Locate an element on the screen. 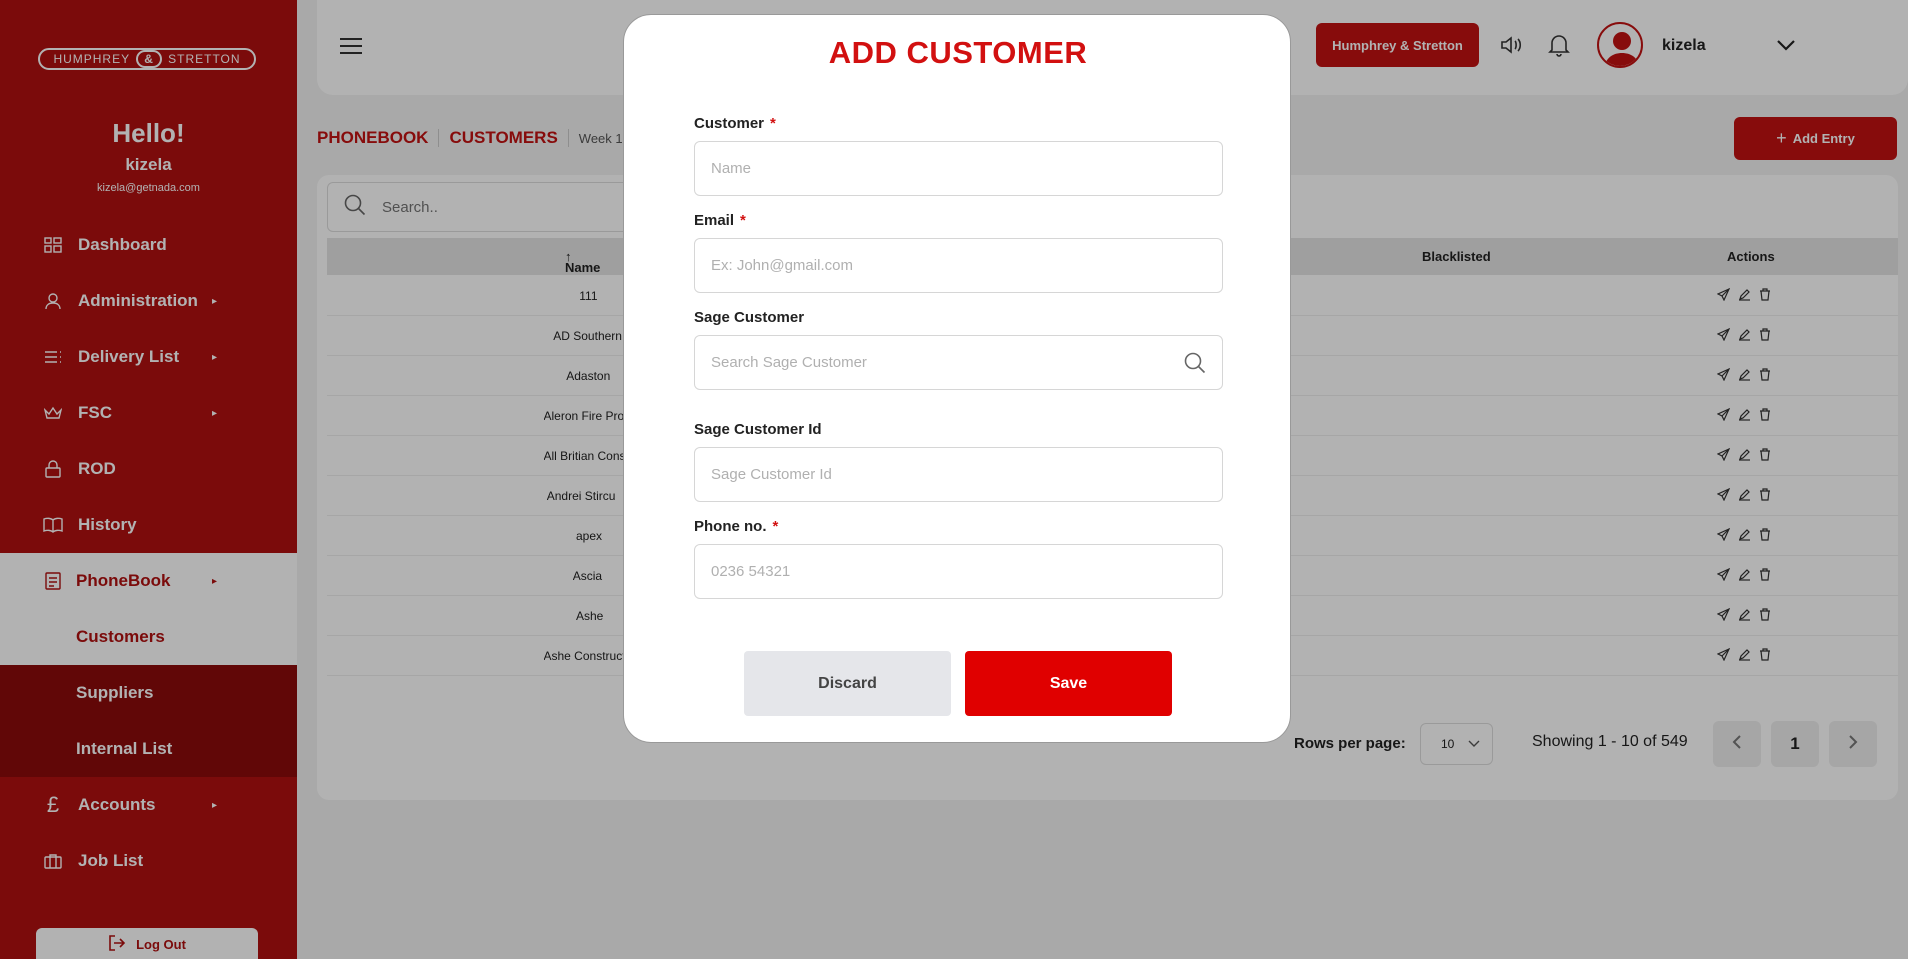  sage-customer-search-input is located at coordinates (966, 362).